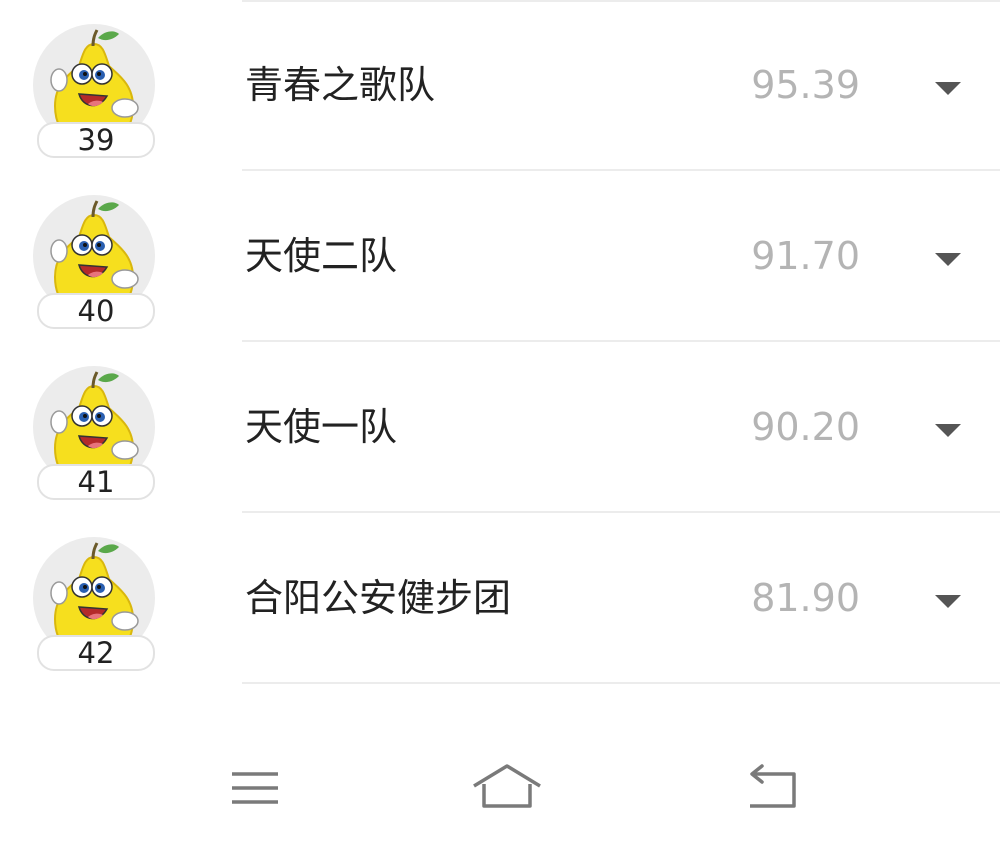 The height and width of the screenshot is (847, 1000). I want to click on nav-back-button, so click(773, 787).